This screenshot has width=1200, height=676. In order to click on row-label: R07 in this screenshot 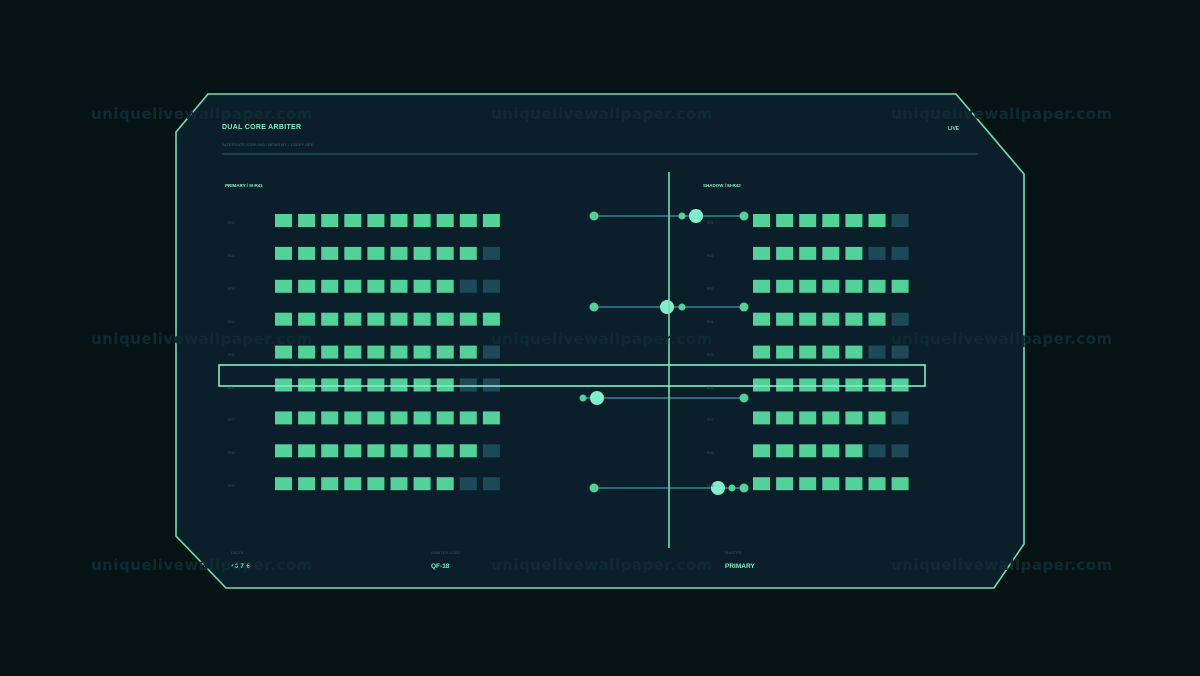, I will do `click(710, 420)`.